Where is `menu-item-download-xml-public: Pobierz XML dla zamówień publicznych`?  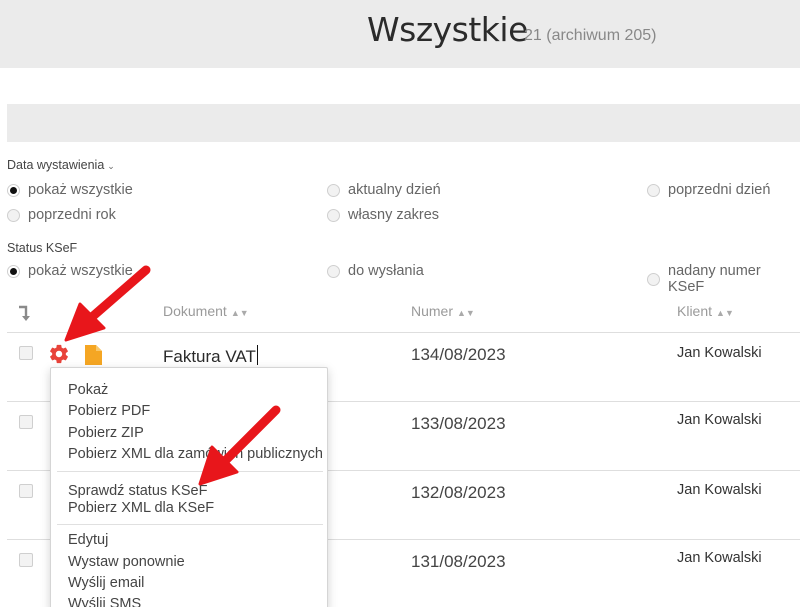
menu-item-download-xml-public: Pobierz XML dla zamówień publicznych is located at coordinates (195, 454).